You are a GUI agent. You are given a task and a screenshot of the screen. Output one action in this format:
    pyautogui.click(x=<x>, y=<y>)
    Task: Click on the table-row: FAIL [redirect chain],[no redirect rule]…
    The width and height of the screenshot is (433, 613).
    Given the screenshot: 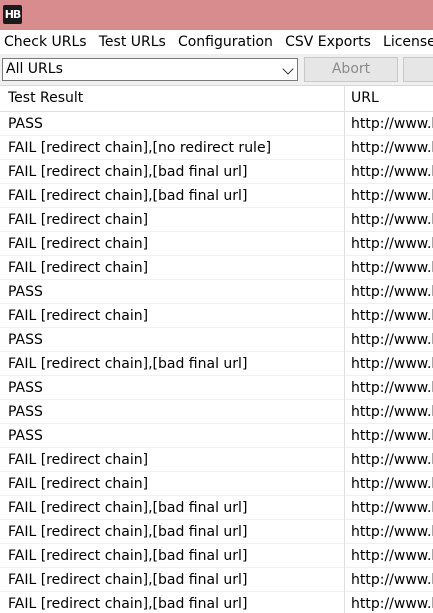 What is the action you would take?
    pyautogui.click(x=216, y=148)
    